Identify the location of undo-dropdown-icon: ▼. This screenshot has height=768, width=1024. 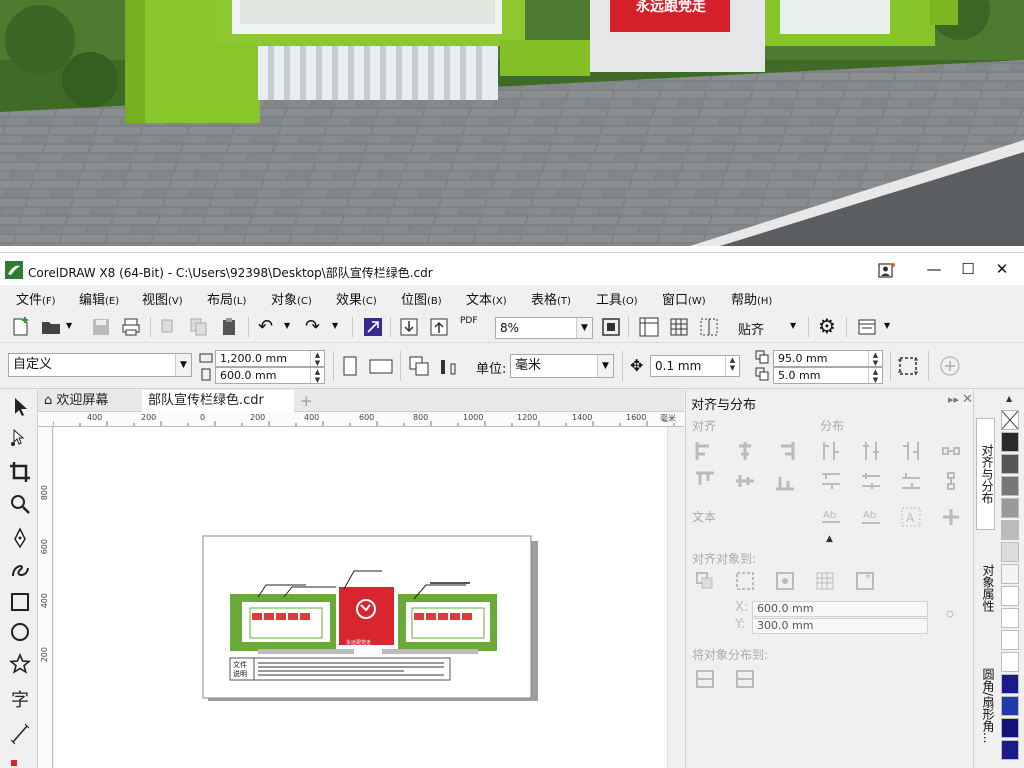
(287, 325).